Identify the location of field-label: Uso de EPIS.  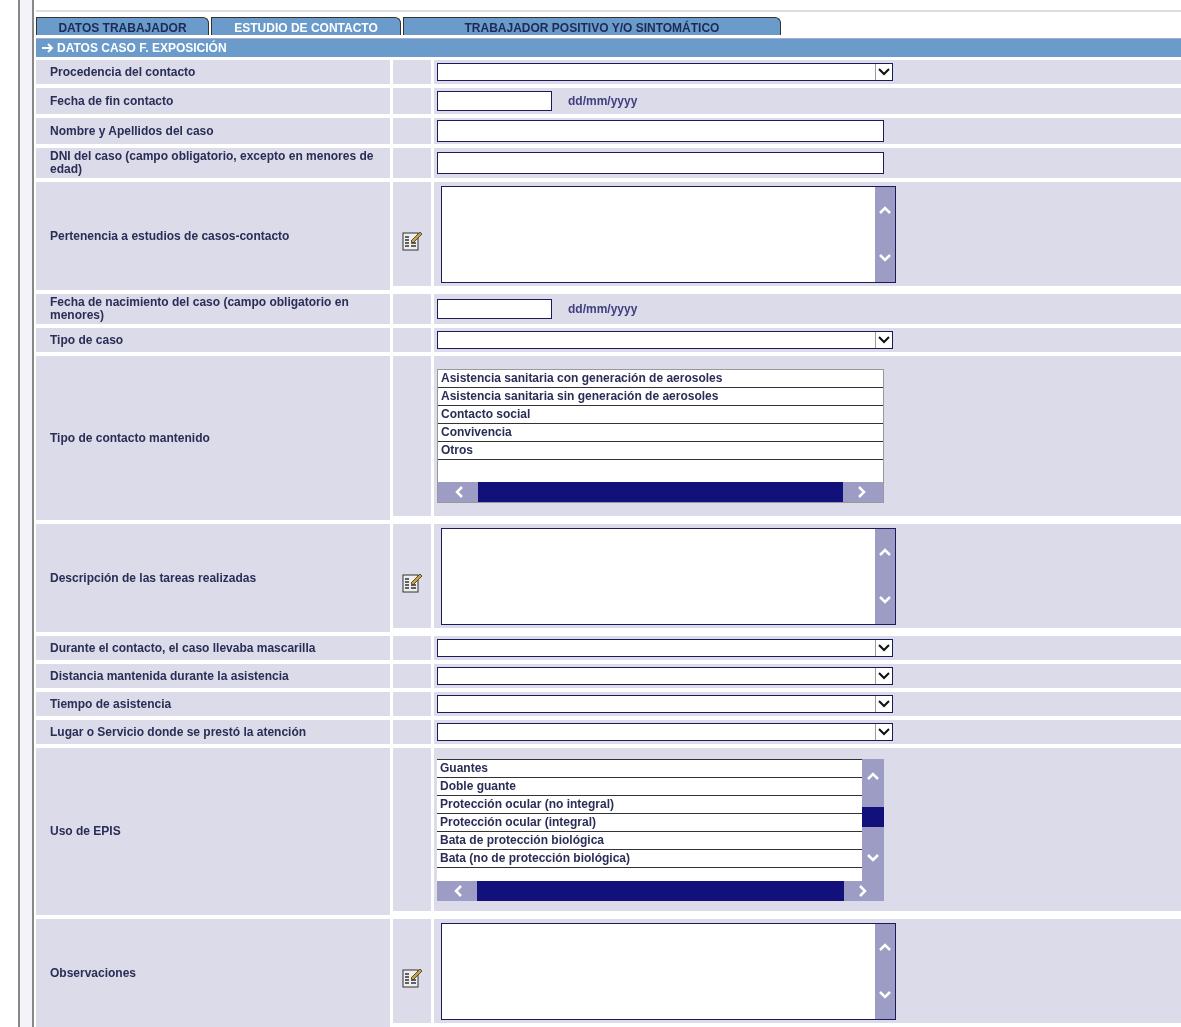
(213, 831).